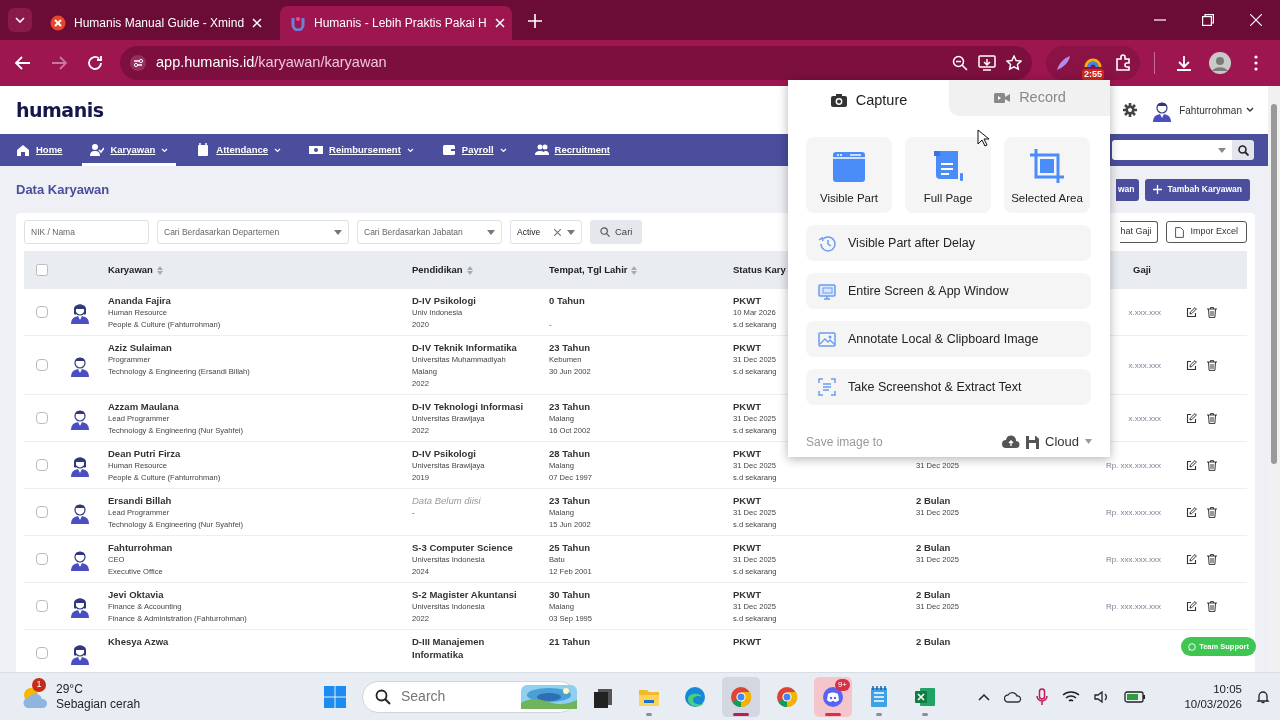 The height and width of the screenshot is (720, 1280). I want to click on capture-option-button: Entire Screen & App Window, so click(948, 291).